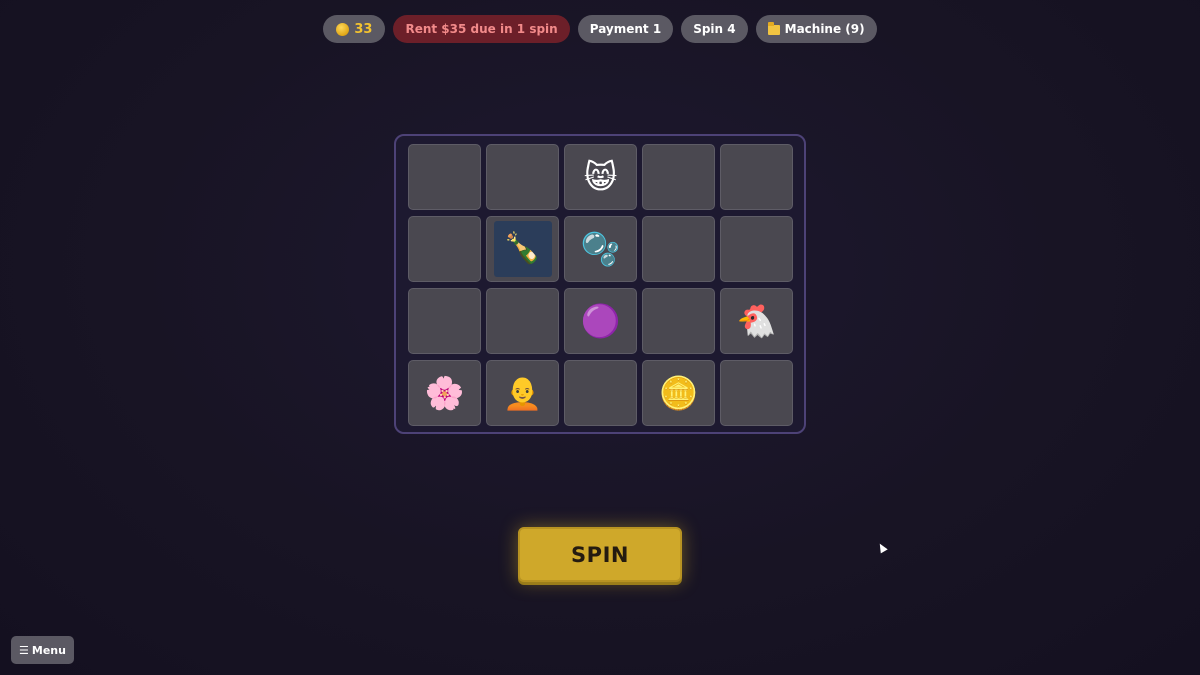 Image resolution: width=1200 pixels, height=675 pixels. I want to click on chicken-symbol: 🐔, so click(756, 321).